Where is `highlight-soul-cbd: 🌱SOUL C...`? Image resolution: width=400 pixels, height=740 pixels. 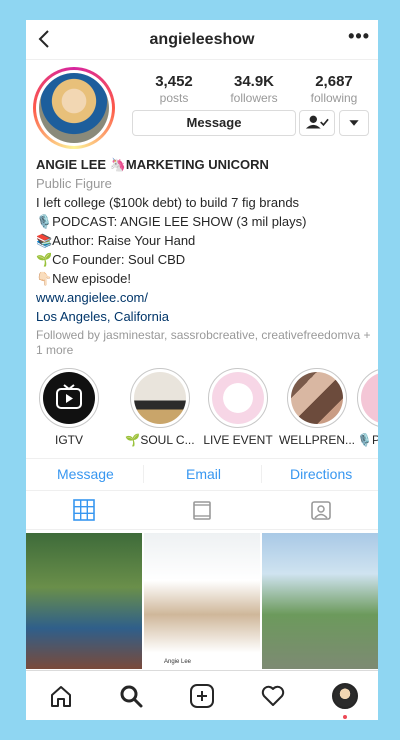 highlight-soul-cbd: 🌱SOUL C... is located at coordinates (160, 407).